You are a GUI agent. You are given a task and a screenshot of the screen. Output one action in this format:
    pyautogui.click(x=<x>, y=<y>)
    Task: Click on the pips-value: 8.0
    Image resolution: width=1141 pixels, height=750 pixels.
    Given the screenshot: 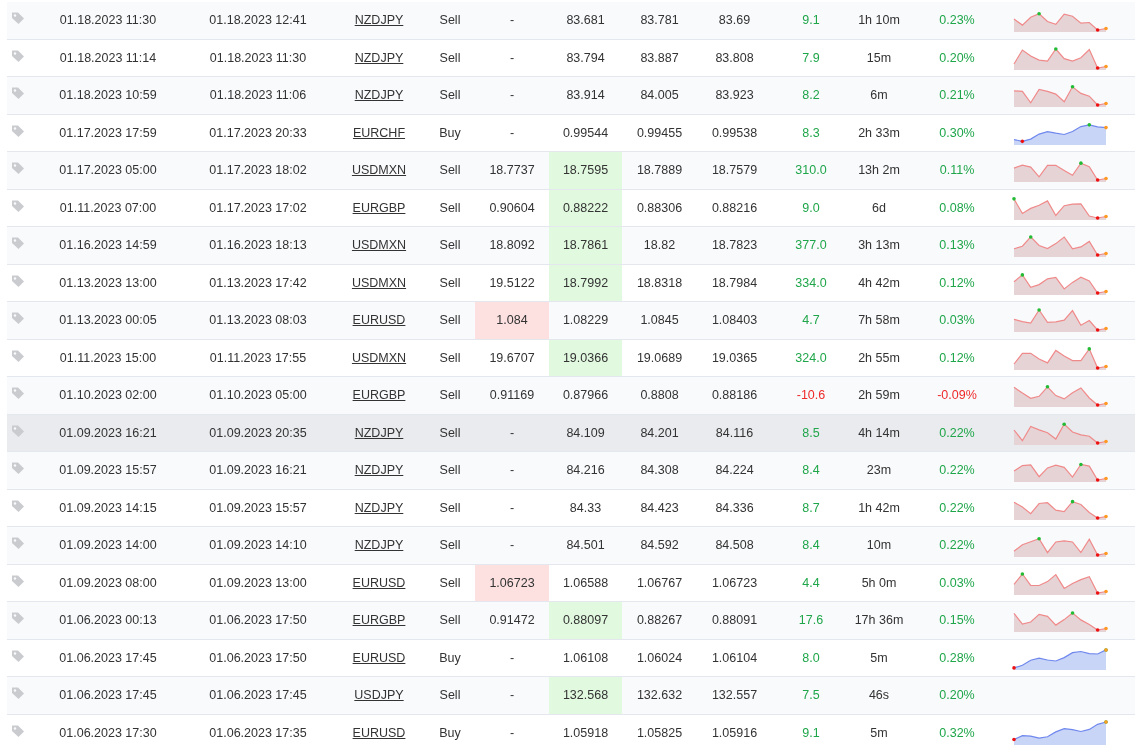 What is the action you would take?
    pyautogui.click(x=811, y=658)
    